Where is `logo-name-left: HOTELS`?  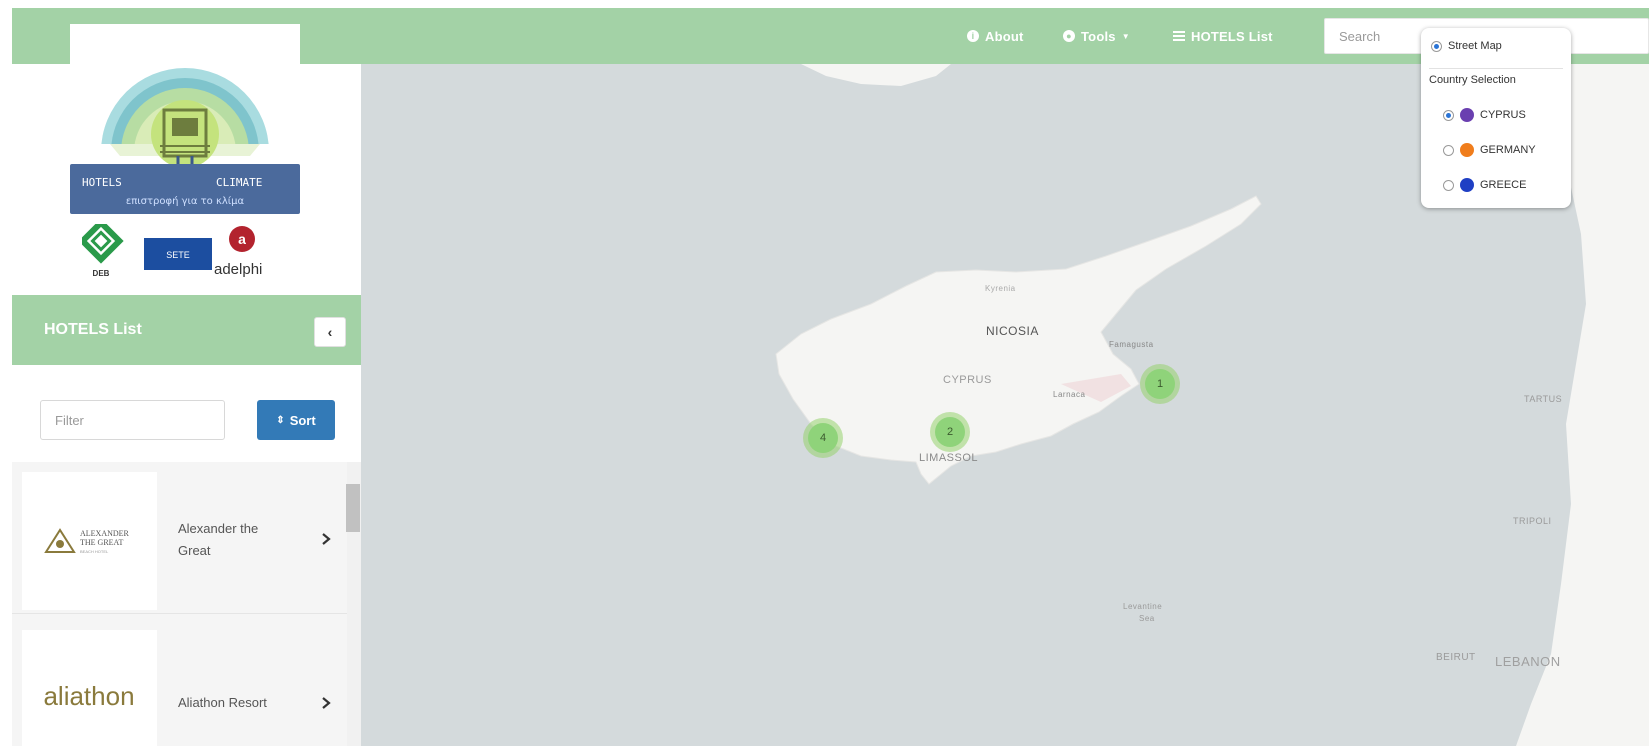
logo-name-left: HOTELS is located at coordinates (102, 182).